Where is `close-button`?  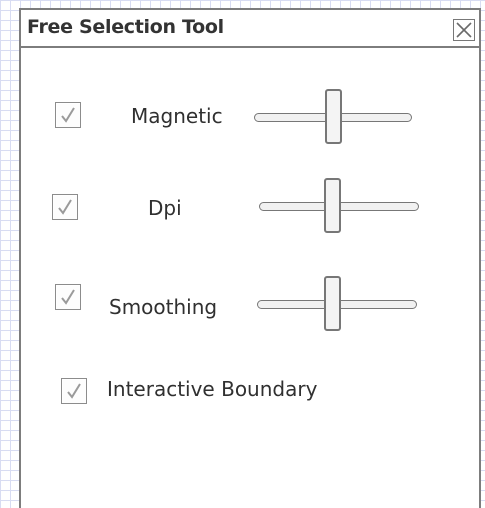
close-button is located at coordinates (464, 30).